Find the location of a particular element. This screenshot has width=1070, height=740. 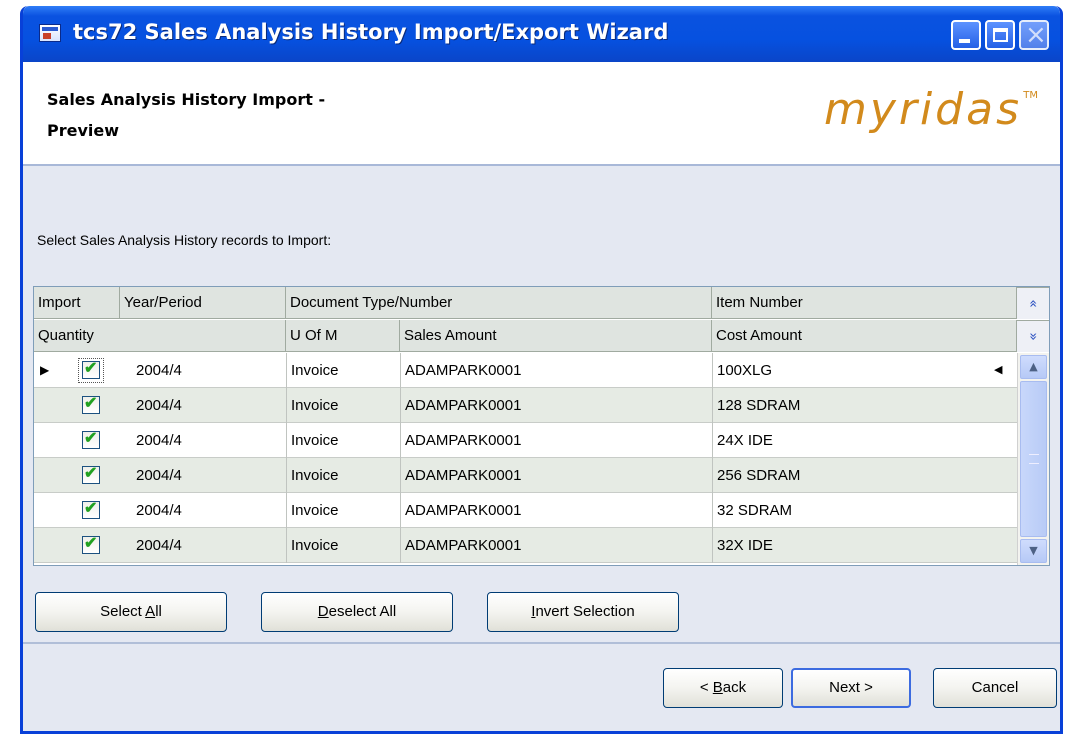

select-all-label-post: ll is located at coordinates (158, 611).